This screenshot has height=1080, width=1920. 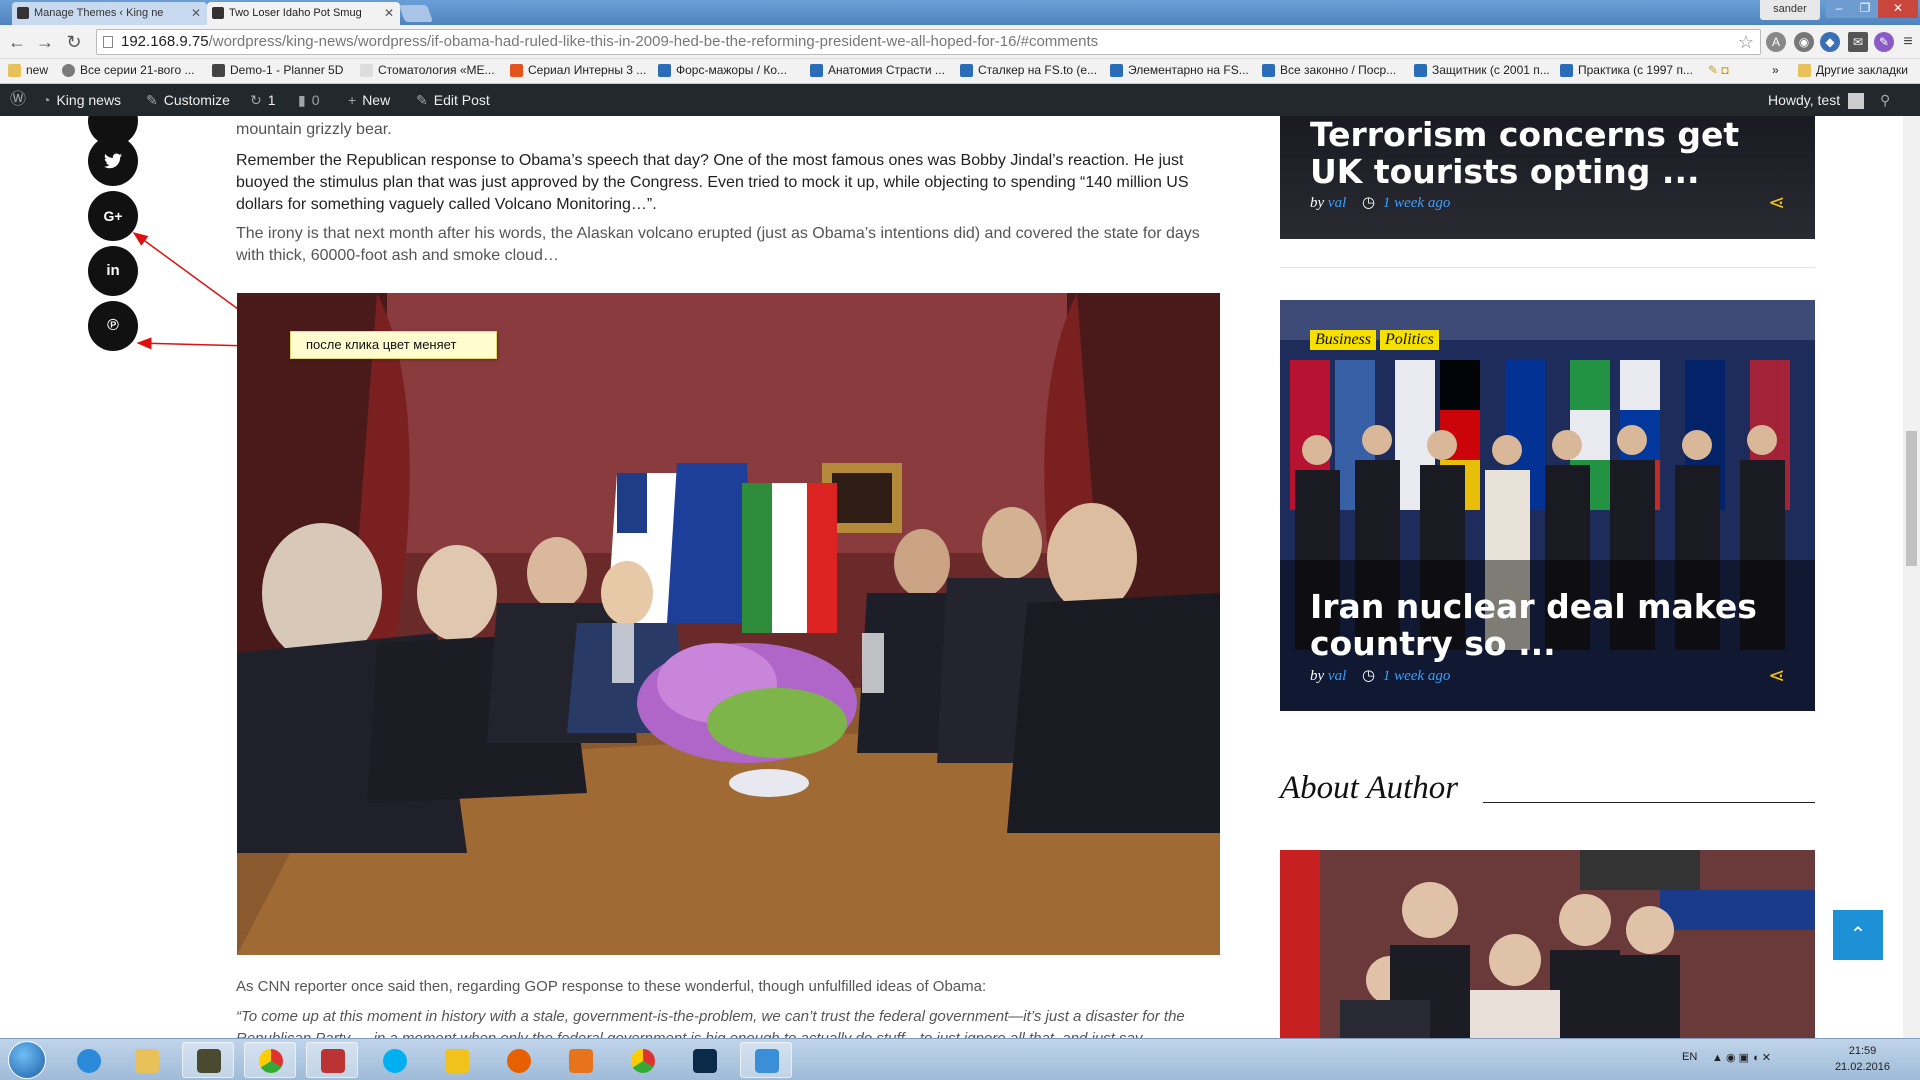 What do you see at coordinates (28, 70) in the screenshot?
I see `bookmark-item: new` at bounding box center [28, 70].